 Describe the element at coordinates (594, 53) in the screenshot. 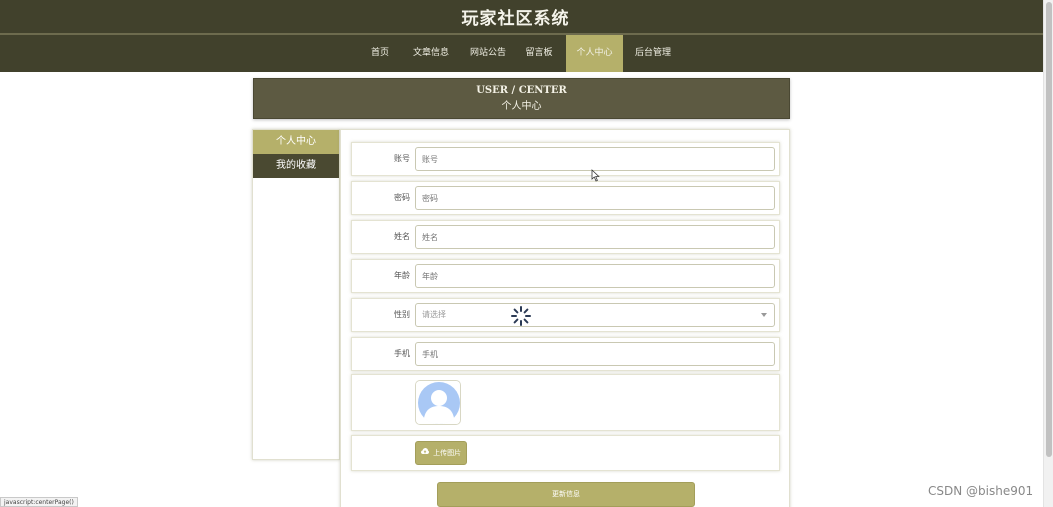

I see `nav-item-user-center: 个人中心` at that location.